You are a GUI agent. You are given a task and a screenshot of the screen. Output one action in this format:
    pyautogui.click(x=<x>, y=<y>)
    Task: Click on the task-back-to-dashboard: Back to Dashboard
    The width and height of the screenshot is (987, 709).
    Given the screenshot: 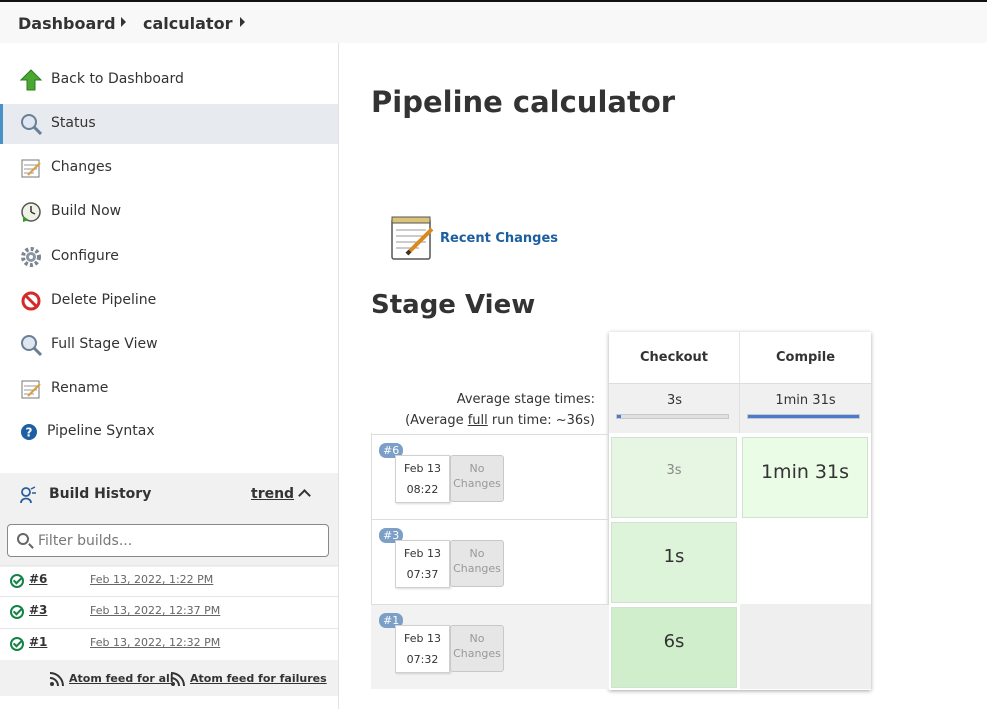 What is the action you would take?
    pyautogui.click(x=169, y=80)
    